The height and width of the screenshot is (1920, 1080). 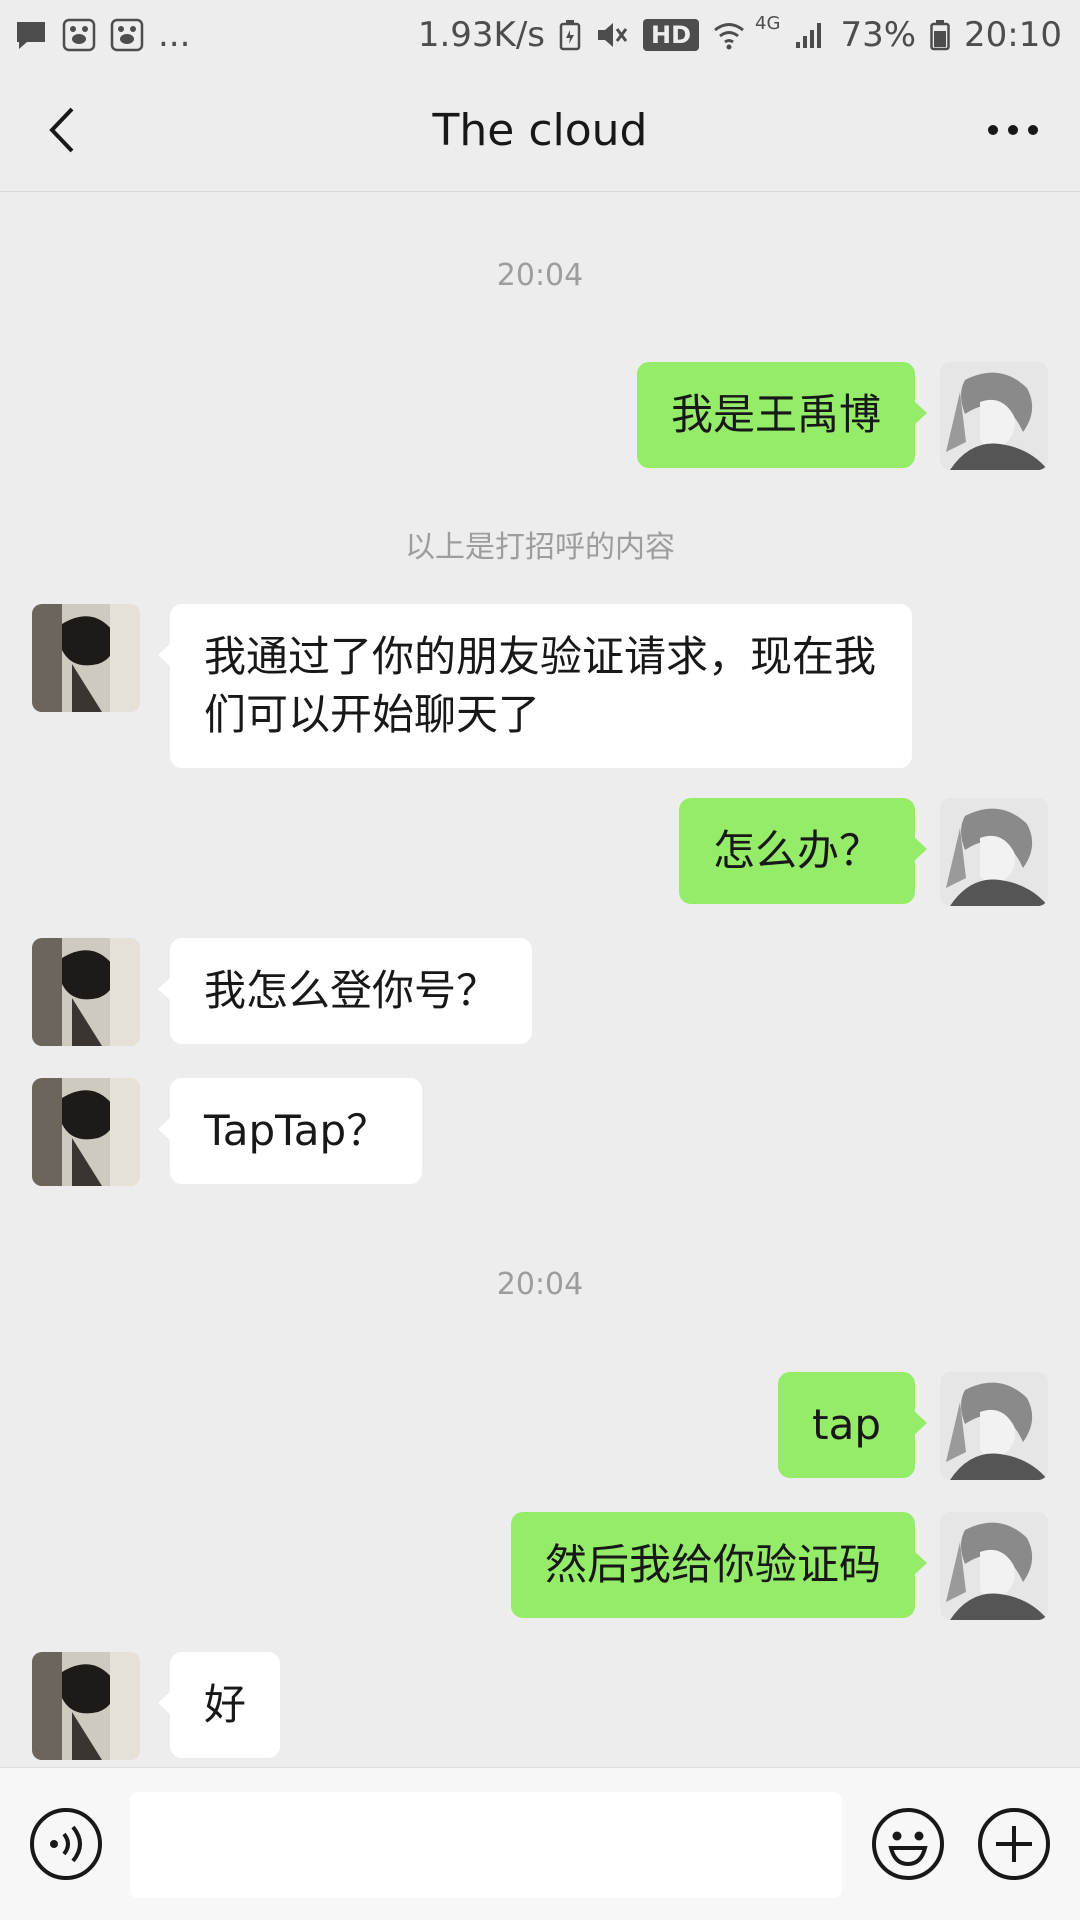 I want to click on message-row-in: 我通过了你的朋友验证请求，现在我们可以开始聊天了, so click(x=540, y=686).